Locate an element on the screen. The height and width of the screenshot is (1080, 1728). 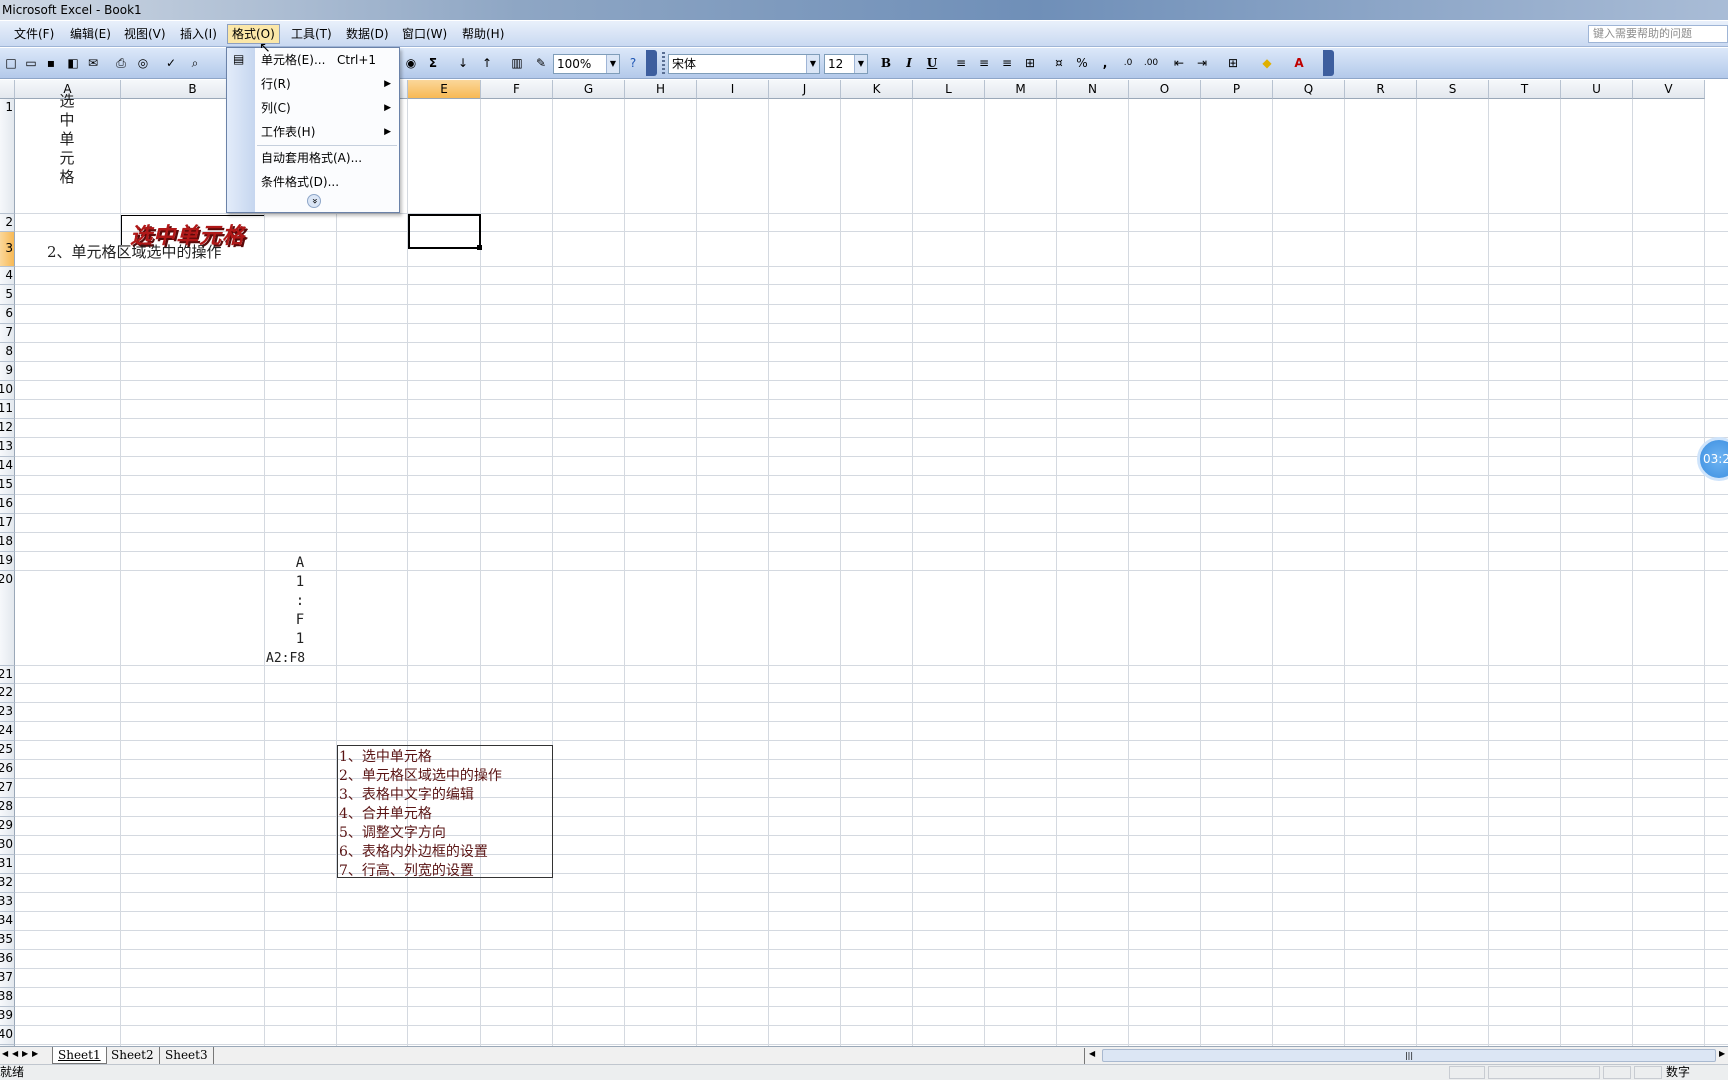
autosum-icon: Σ is located at coordinates (433, 63).